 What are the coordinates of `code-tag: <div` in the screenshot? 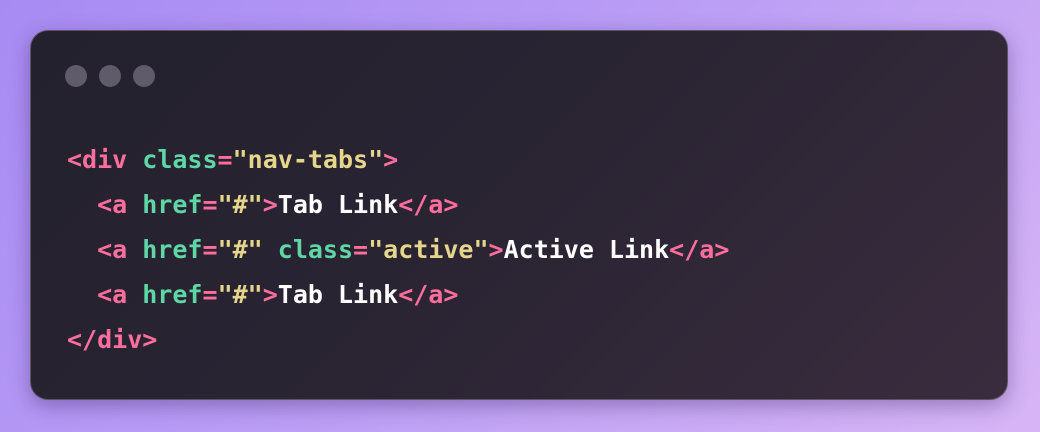 It's located at (97, 159).